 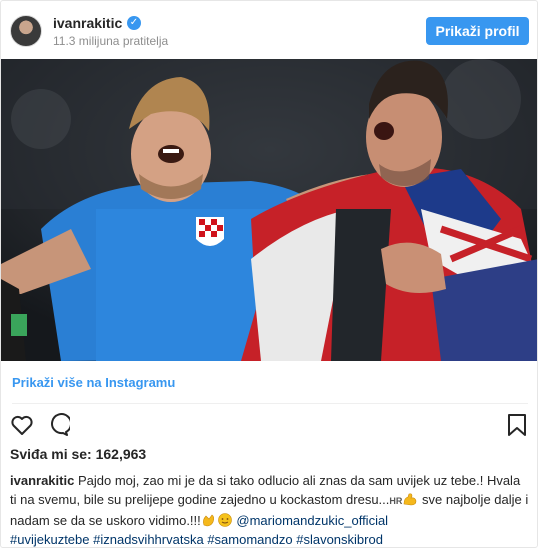 I want to click on bookmark-icon, so click(x=517, y=425).